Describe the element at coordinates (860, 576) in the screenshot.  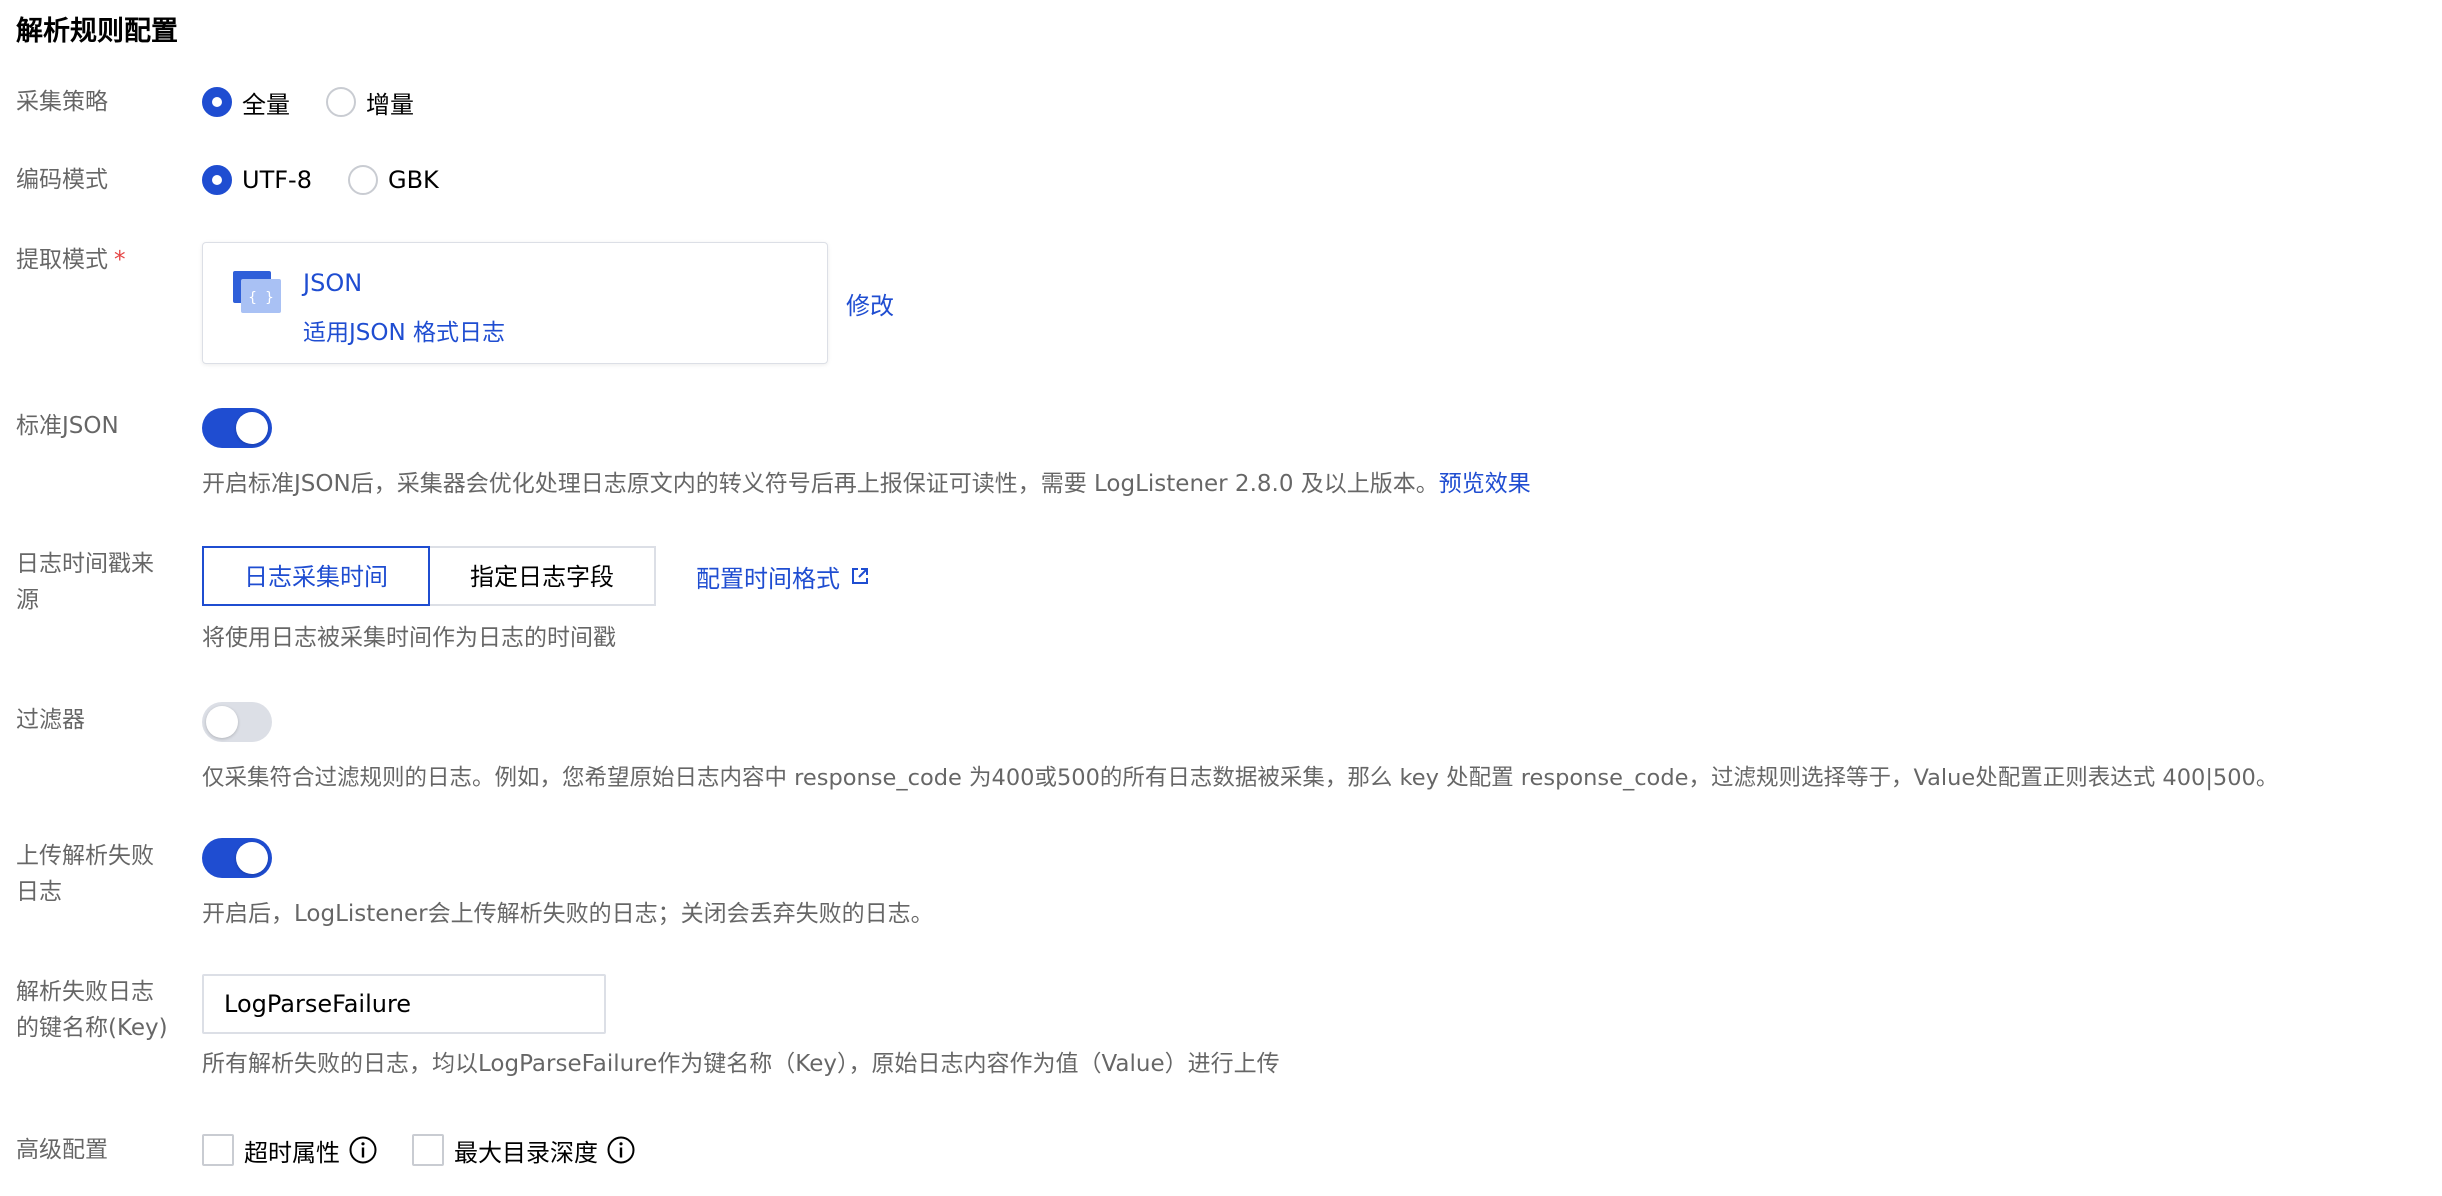
I see `external-link-icon` at that location.